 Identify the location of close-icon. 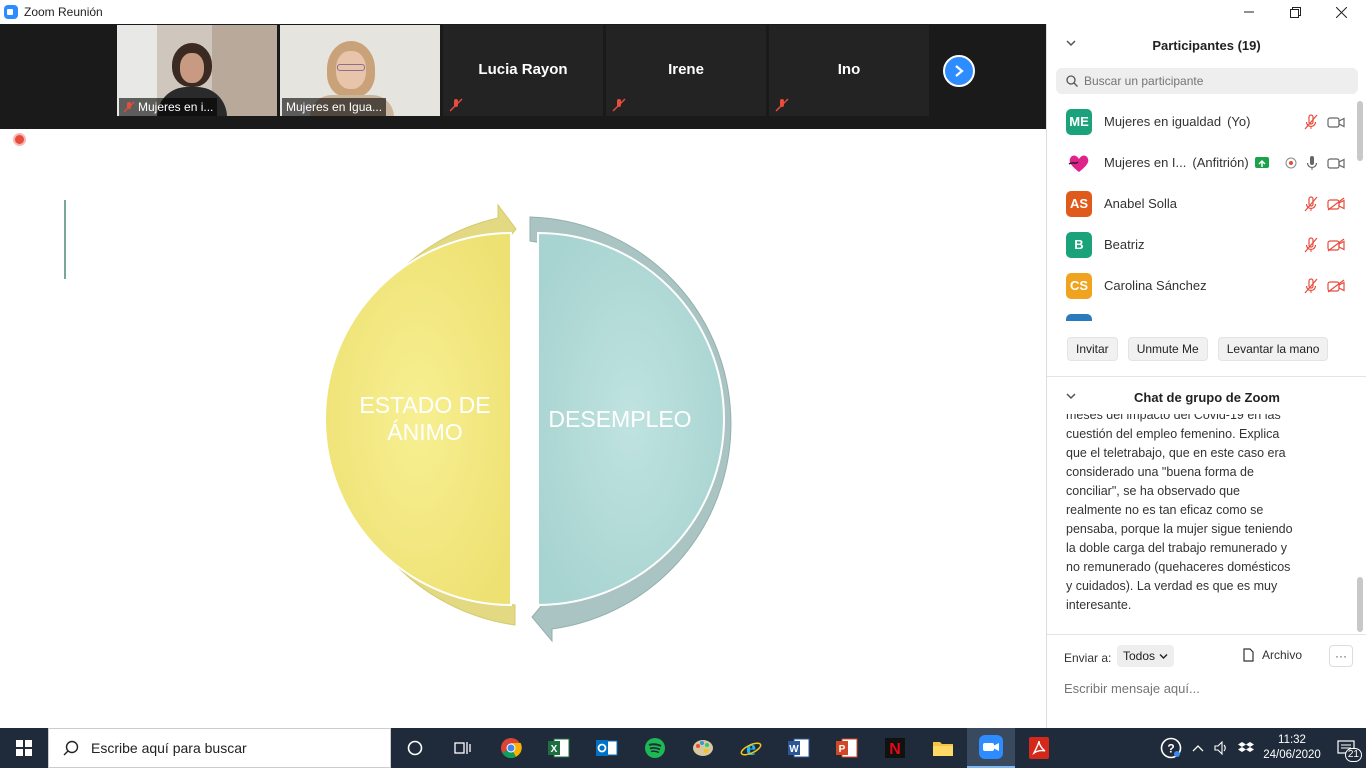
(1341, 12).